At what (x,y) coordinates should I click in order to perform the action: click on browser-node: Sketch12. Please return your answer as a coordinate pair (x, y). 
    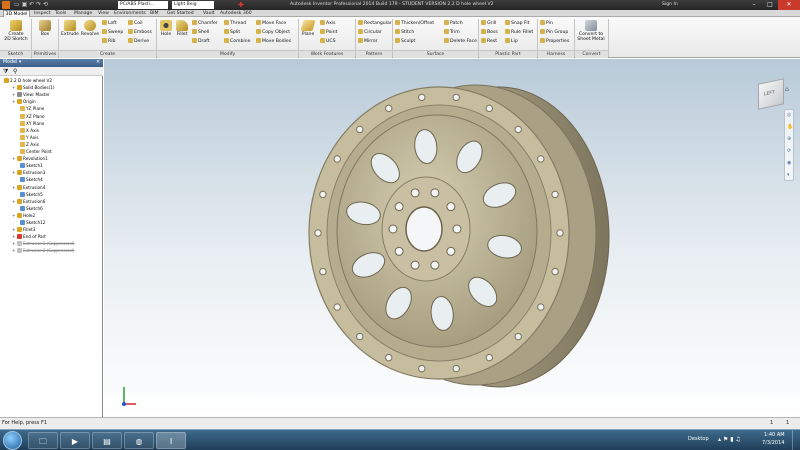
    Looking at the image, I should click on (32, 222).